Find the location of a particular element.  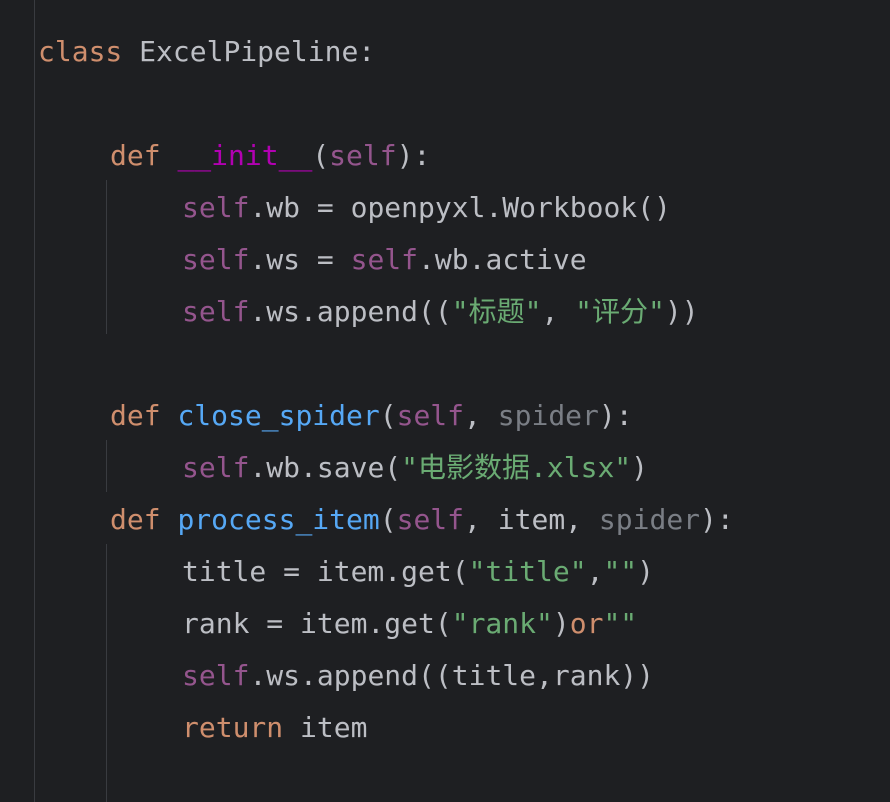

indent-guide-process-item is located at coordinates (106, 673).